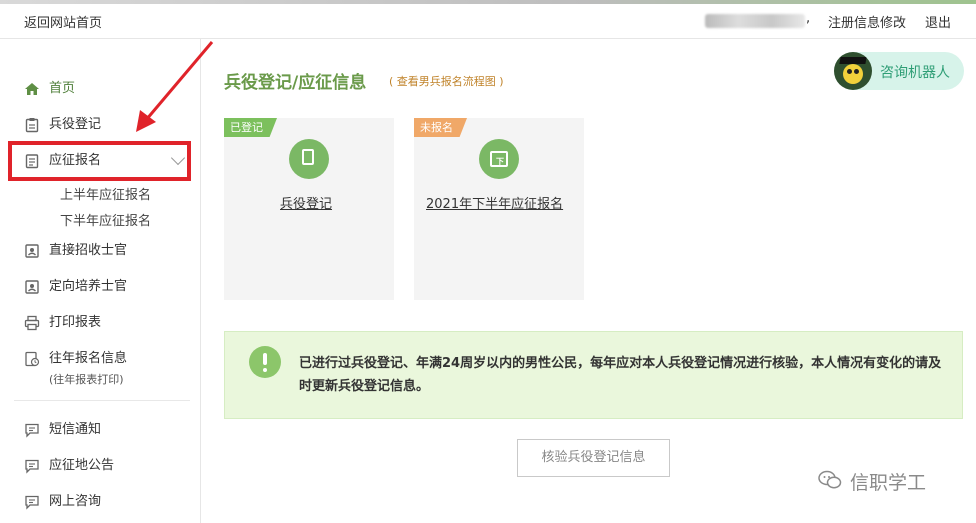 This screenshot has height=523, width=976. I want to click on clipboard-icon, so click(32, 125).